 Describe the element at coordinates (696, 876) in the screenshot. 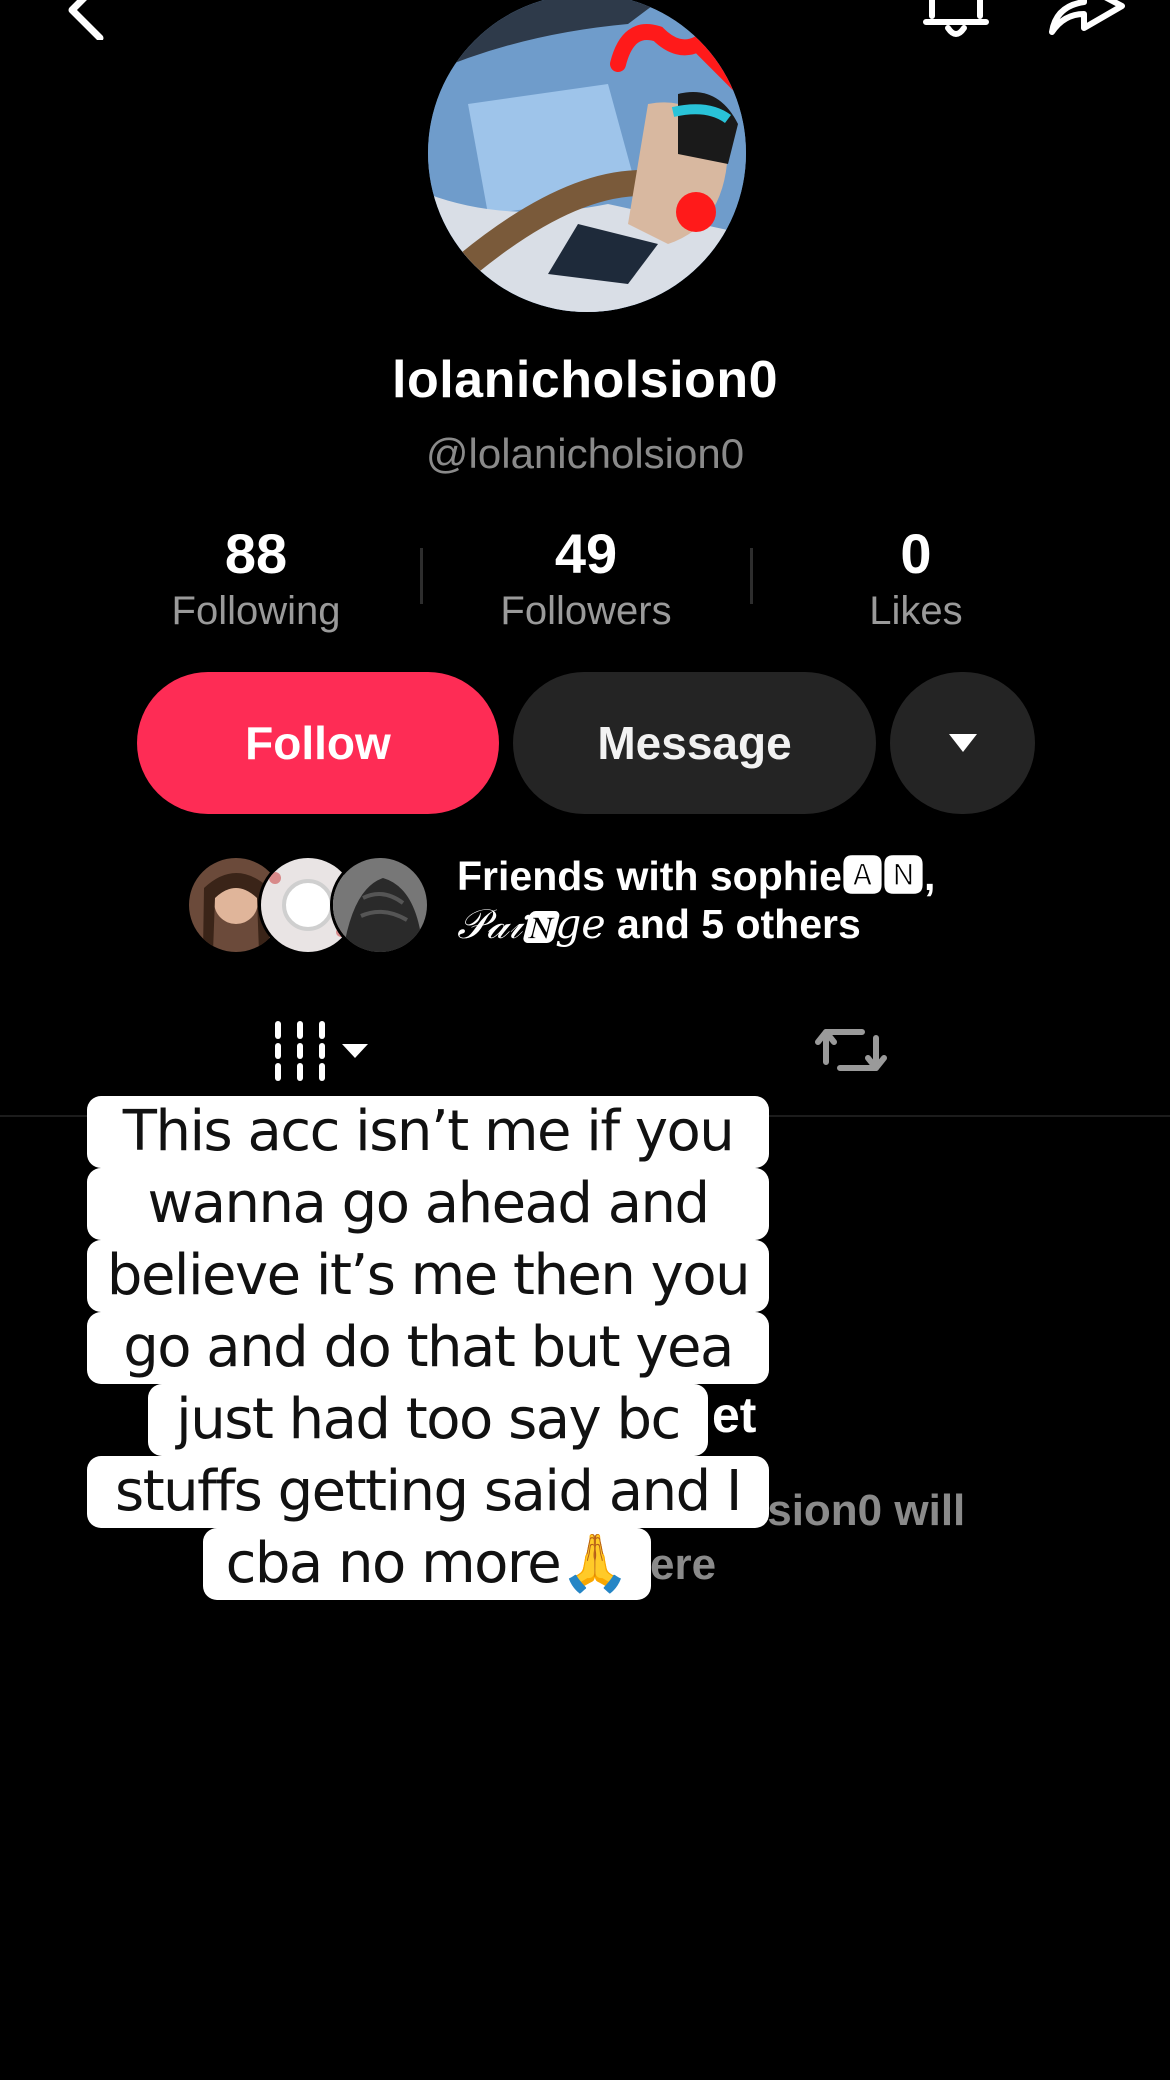

I see `mutual-friends-line1: Friends with sophie🅰🅽,` at that location.